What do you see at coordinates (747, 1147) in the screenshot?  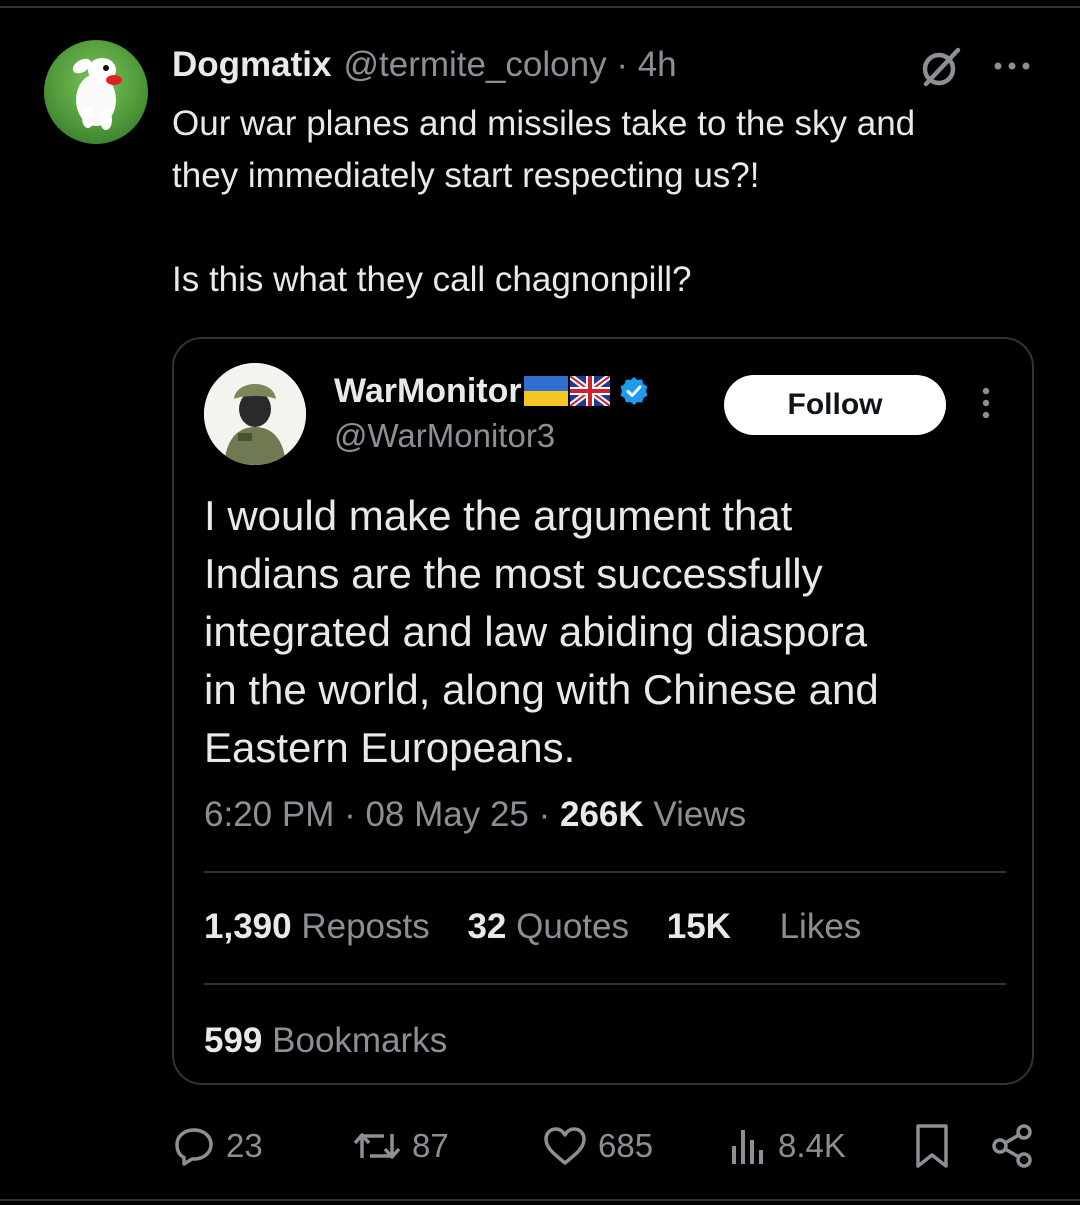 I see `views-icon` at bounding box center [747, 1147].